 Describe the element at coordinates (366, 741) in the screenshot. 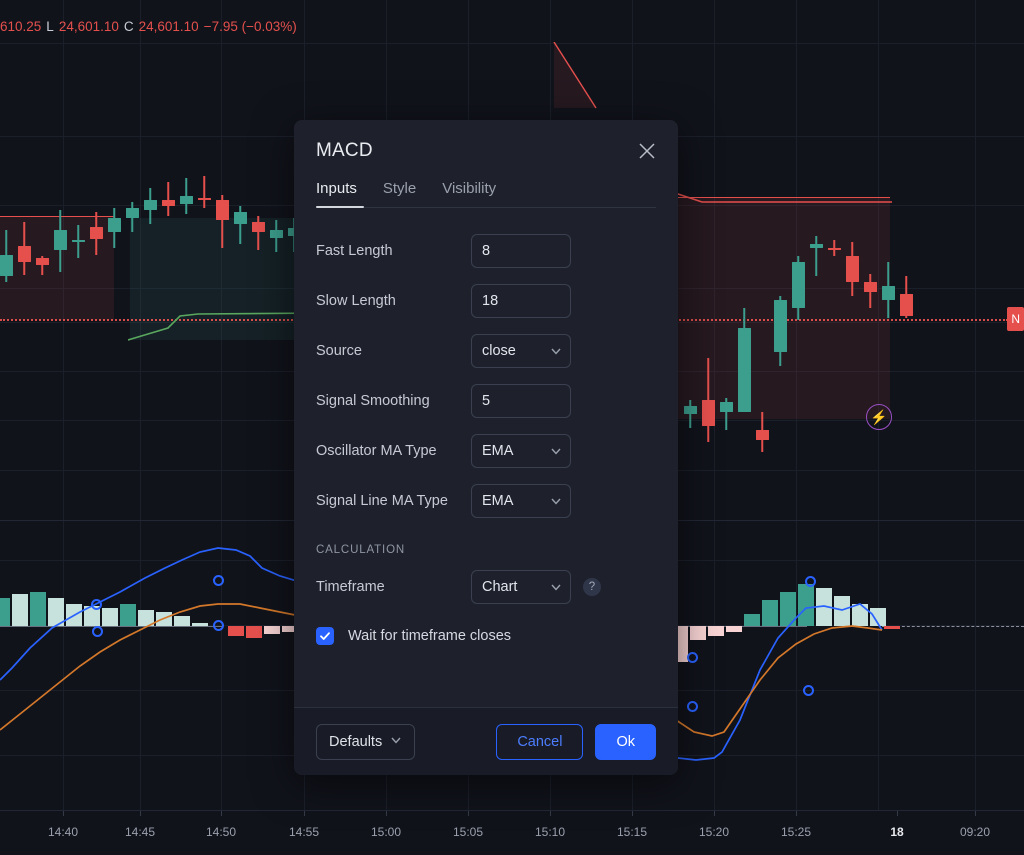

I see `defaults-button: Defaults` at that location.